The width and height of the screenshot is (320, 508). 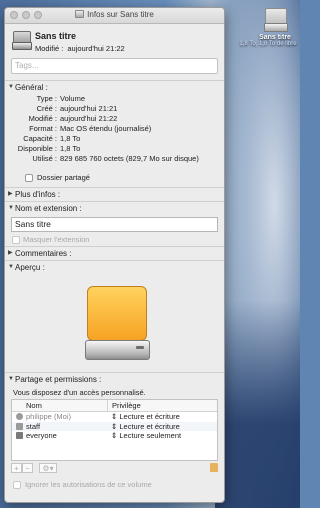 I want to click on table-row: philippe (Moi) ⇕ Lecture et écriture, so click(x=114, y=417).